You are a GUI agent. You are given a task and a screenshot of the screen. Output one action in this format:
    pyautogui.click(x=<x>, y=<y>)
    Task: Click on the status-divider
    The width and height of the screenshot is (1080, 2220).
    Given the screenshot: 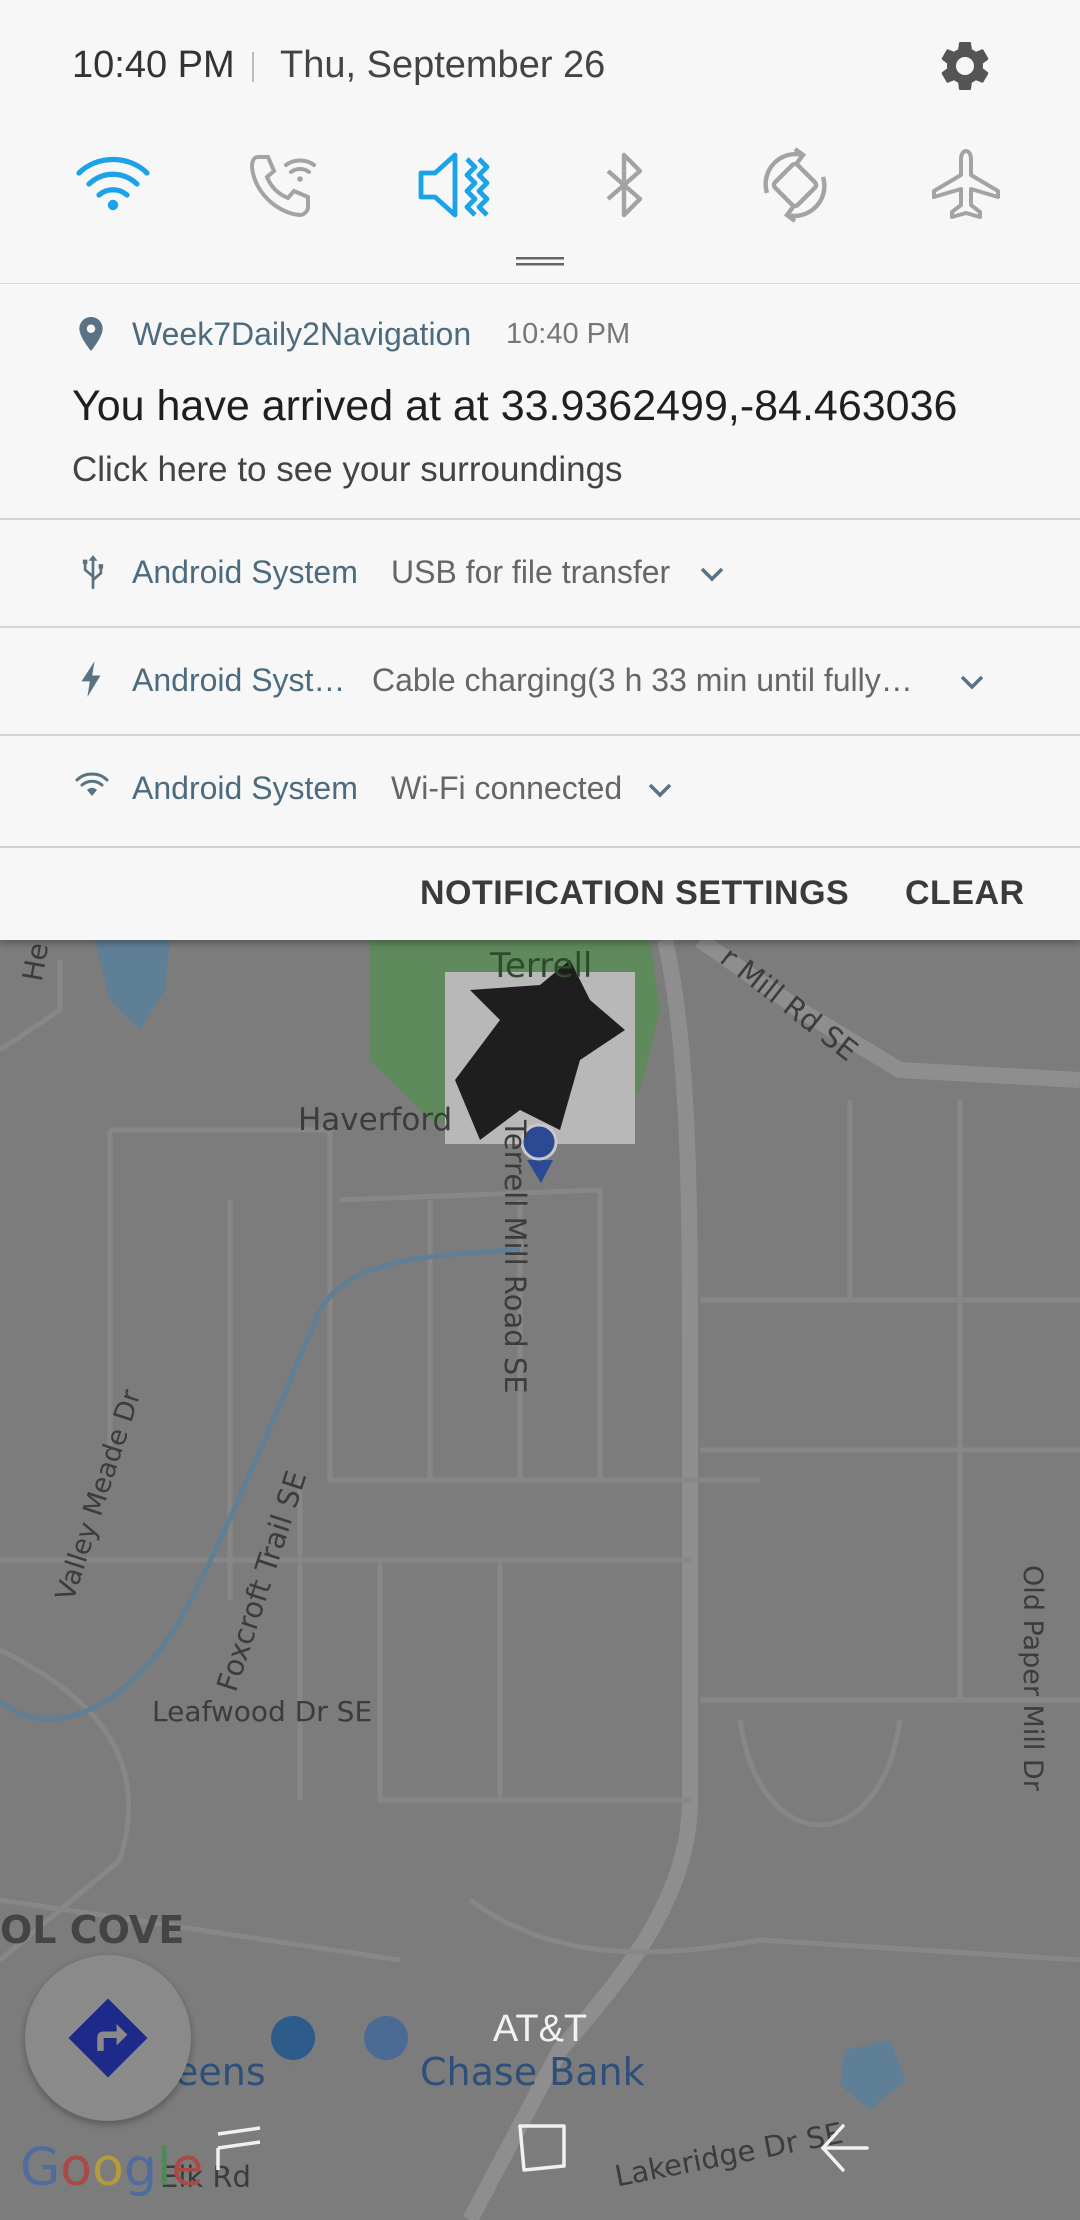 What is the action you would take?
    pyautogui.click(x=253, y=67)
    